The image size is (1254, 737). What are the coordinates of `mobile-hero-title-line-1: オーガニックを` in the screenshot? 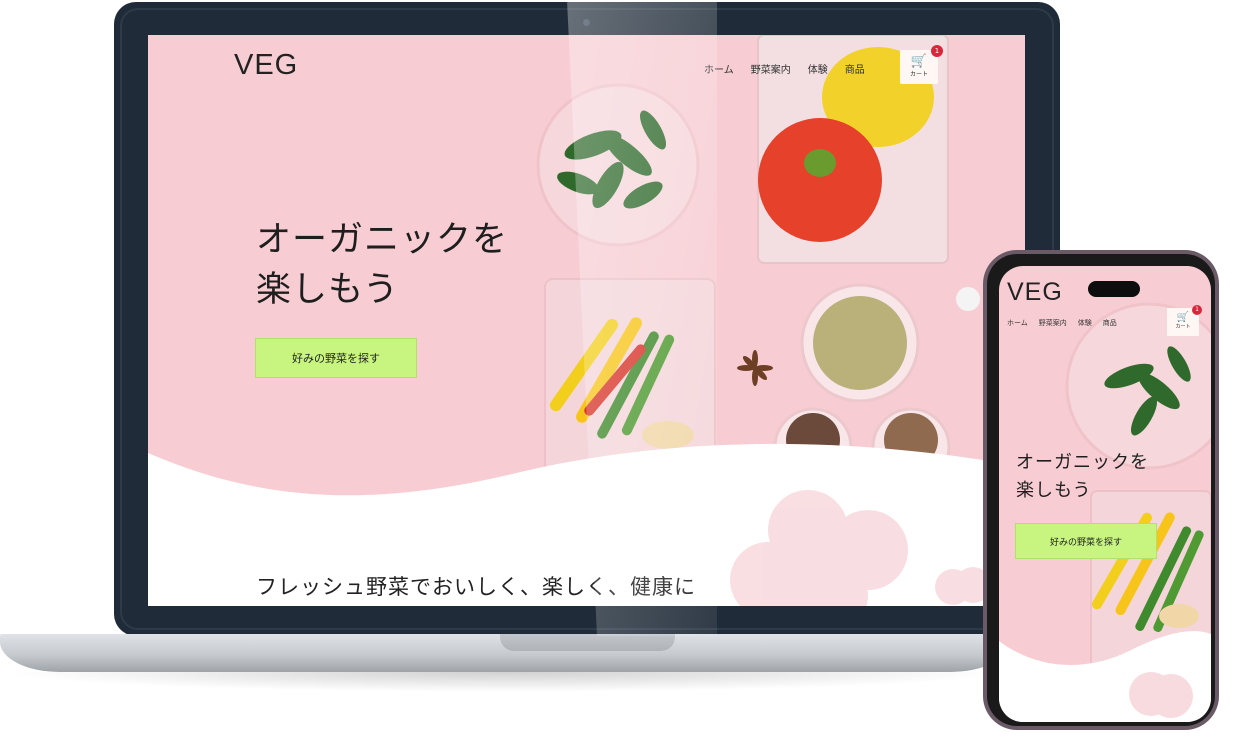 It's located at (1082, 462).